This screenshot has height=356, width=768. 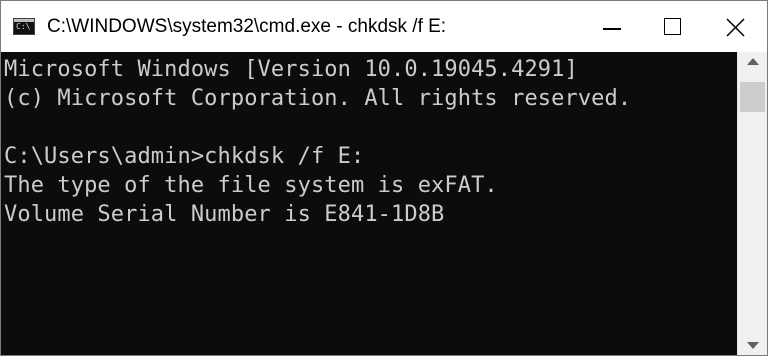 What do you see at coordinates (184, 156) in the screenshot?
I see `command-line: C:\Users\admin>chkdsk /f E:` at bounding box center [184, 156].